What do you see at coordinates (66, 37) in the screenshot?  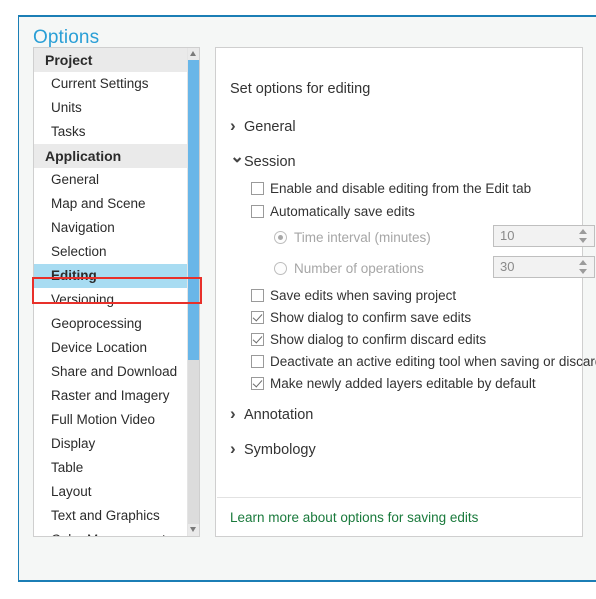 I see `dialog-title: Options` at bounding box center [66, 37].